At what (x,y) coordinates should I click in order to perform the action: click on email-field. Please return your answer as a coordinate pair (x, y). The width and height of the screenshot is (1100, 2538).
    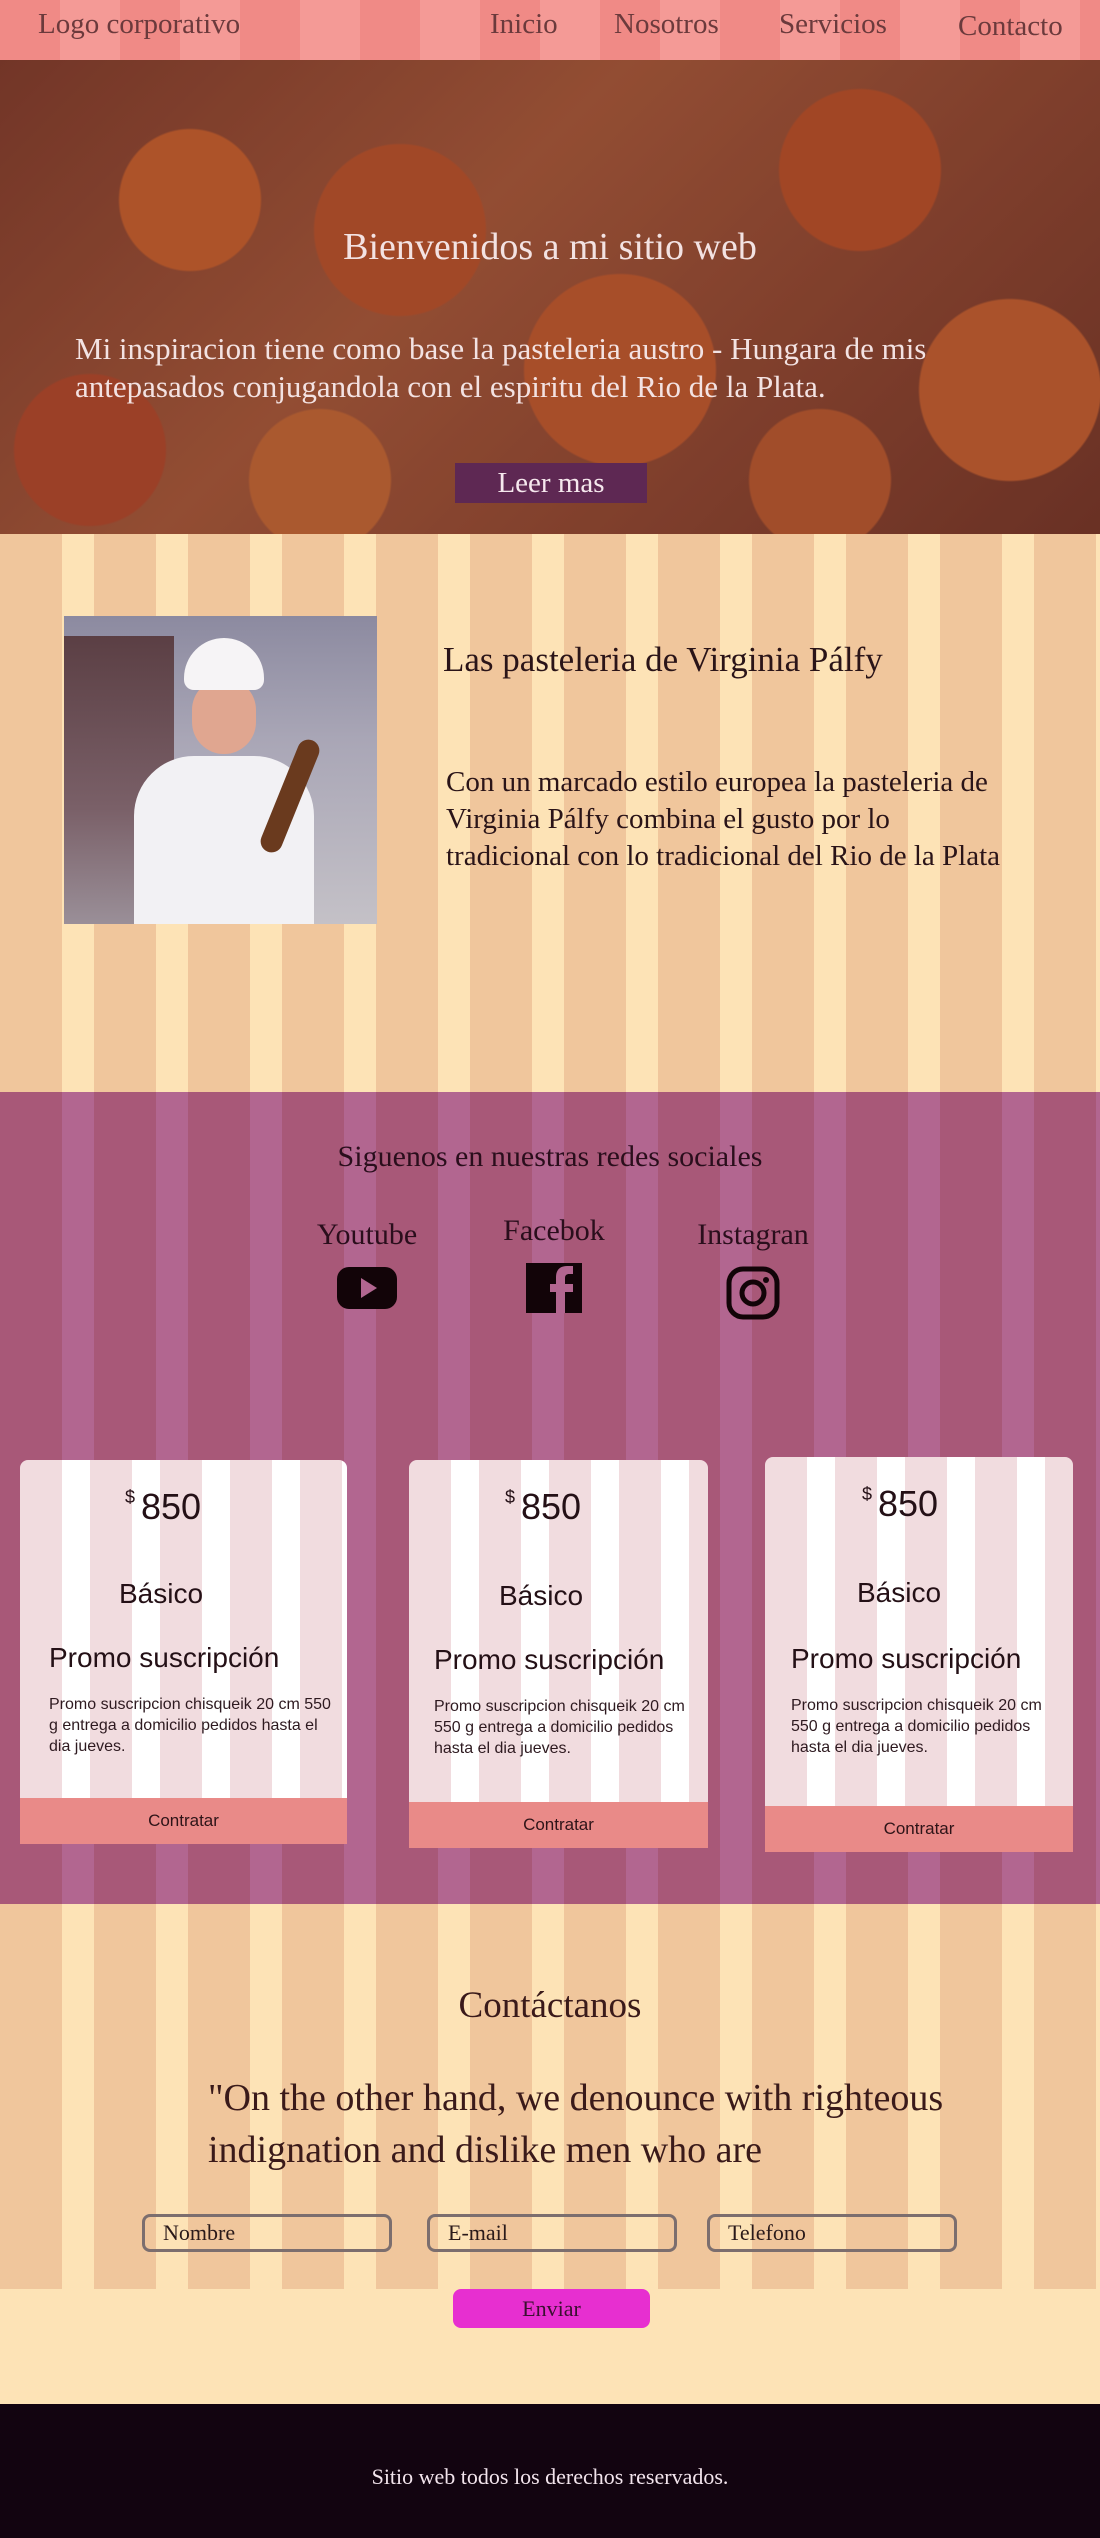
    Looking at the image, I should click on (552, 2233).